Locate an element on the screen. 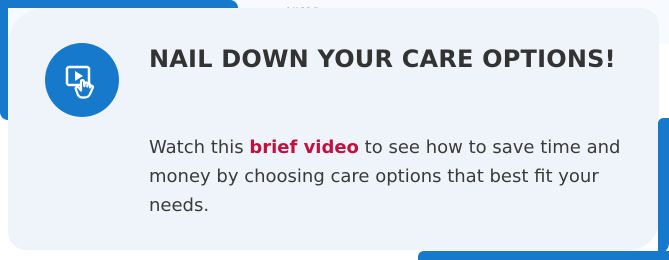  video-touch-icon-graphic is located at coordinates (80, 82).